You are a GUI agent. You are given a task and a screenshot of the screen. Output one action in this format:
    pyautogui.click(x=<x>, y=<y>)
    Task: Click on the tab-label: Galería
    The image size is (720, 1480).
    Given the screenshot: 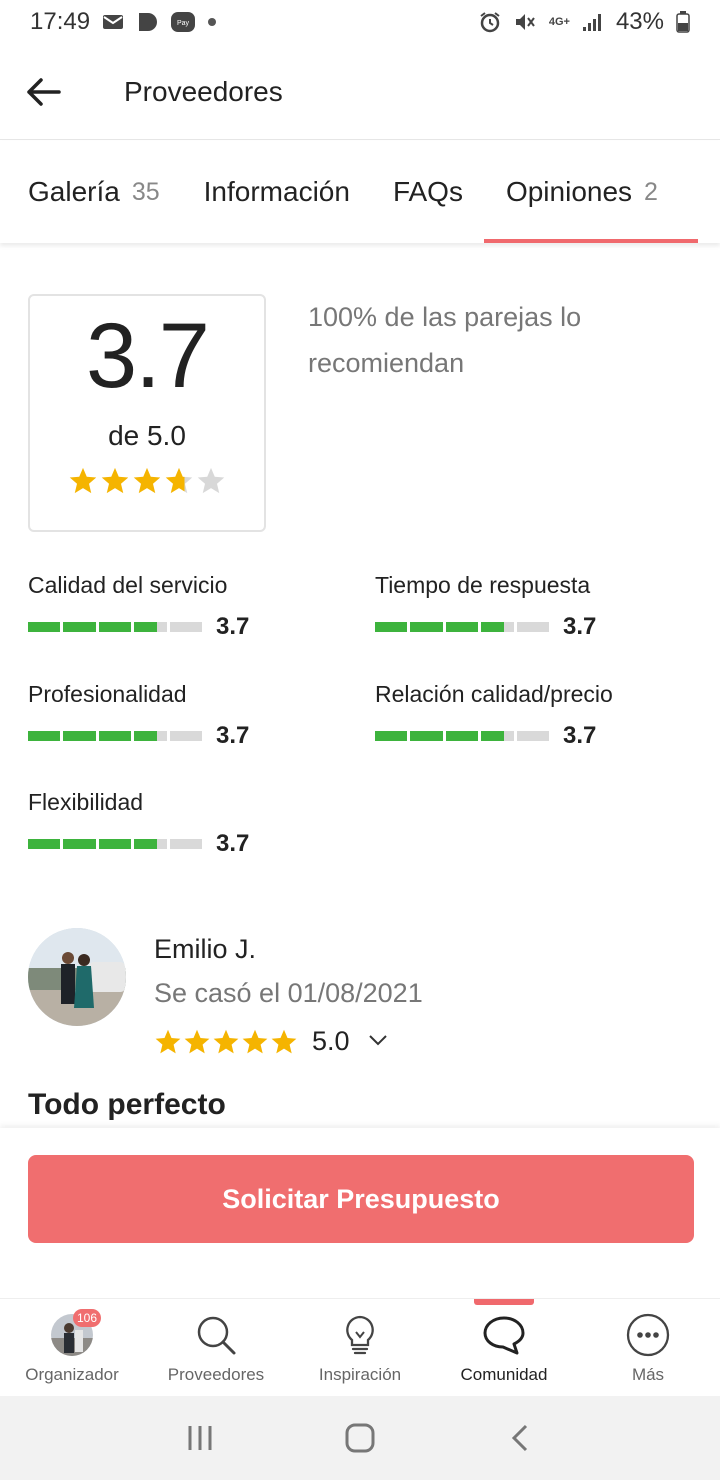 What is the action you would take?
    pyautogui.click(x=74, y=191)
    